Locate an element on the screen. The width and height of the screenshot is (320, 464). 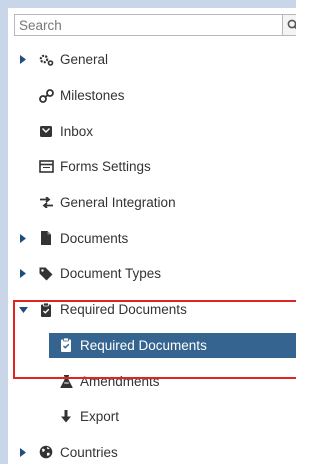
search-icon is located at coordinates (291, 24).